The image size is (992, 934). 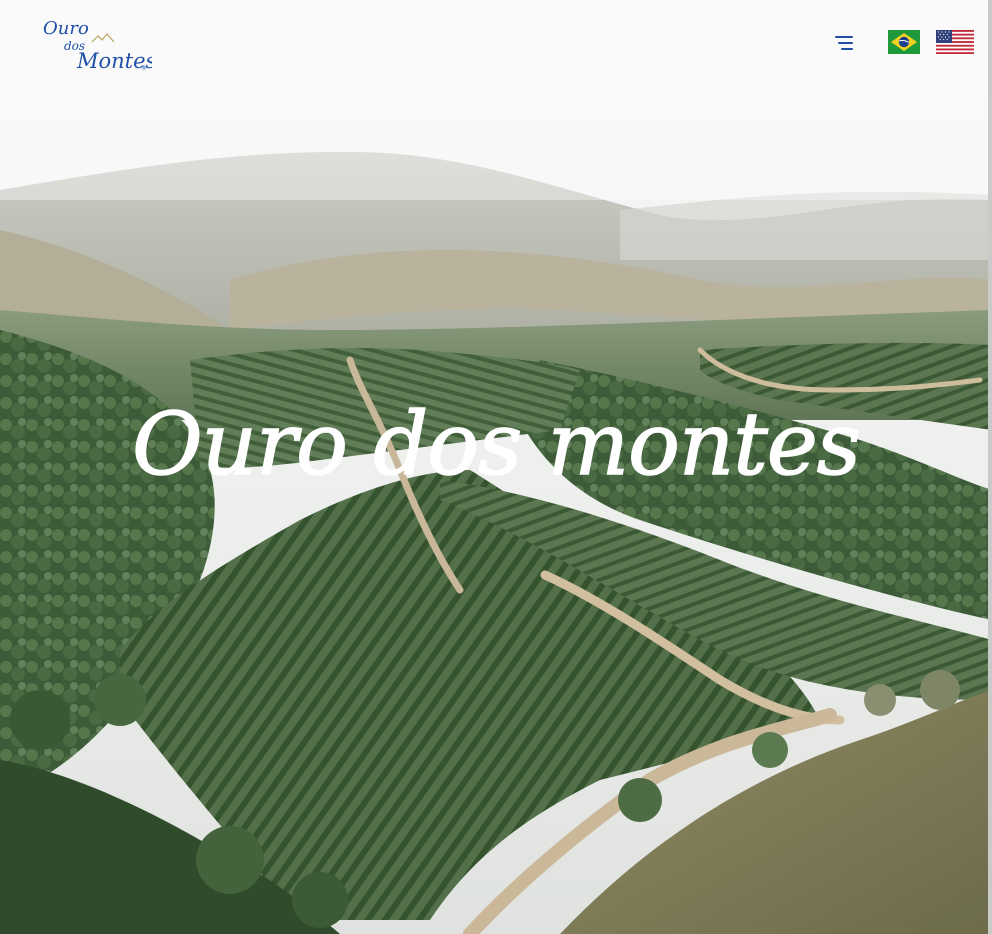 What do you see at coordinates (66, 28) in the screenshot?
I see `logo-line-ouro: Ouro` at bounding box center [66, 28].